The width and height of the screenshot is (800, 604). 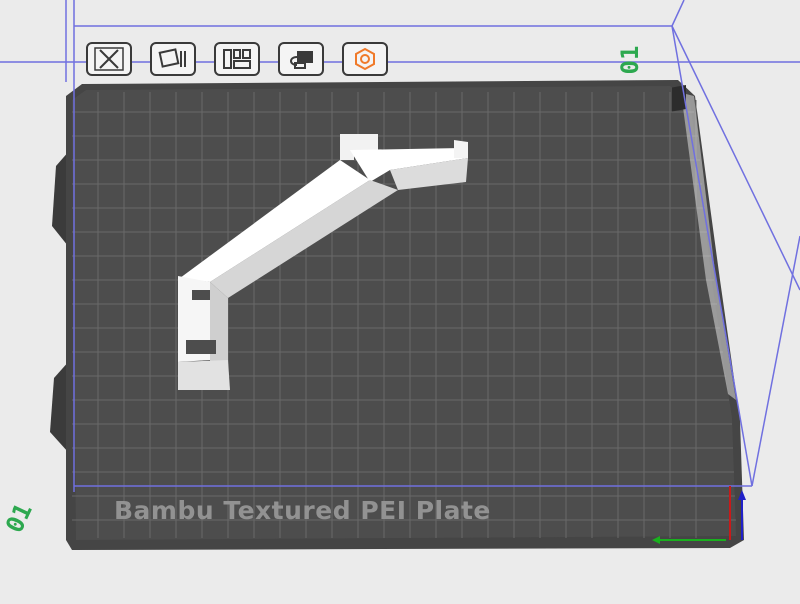 I want to click on orient-button, so click(x=173, y=59).